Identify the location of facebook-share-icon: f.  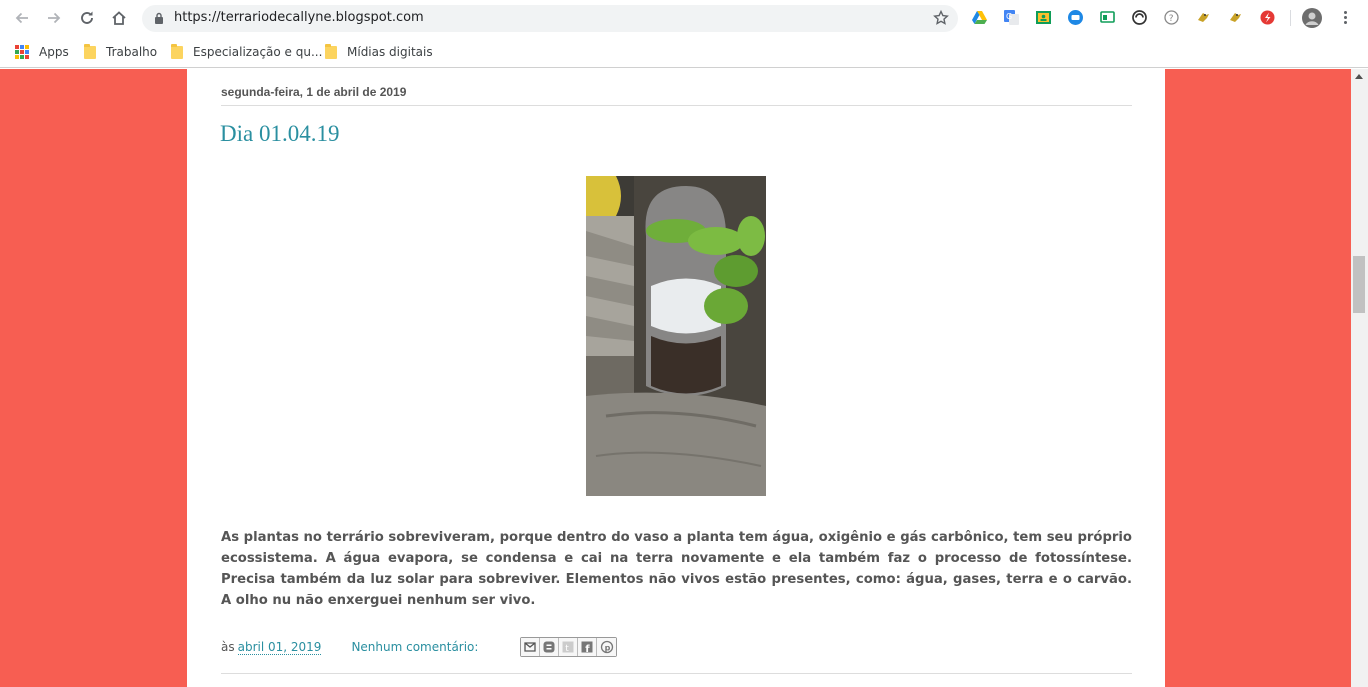
(588, 647).